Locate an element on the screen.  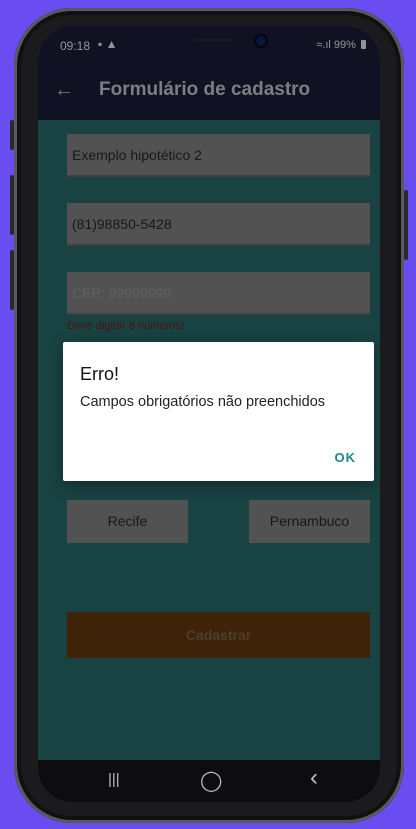
volume-button is located at coordinates (12, 135).